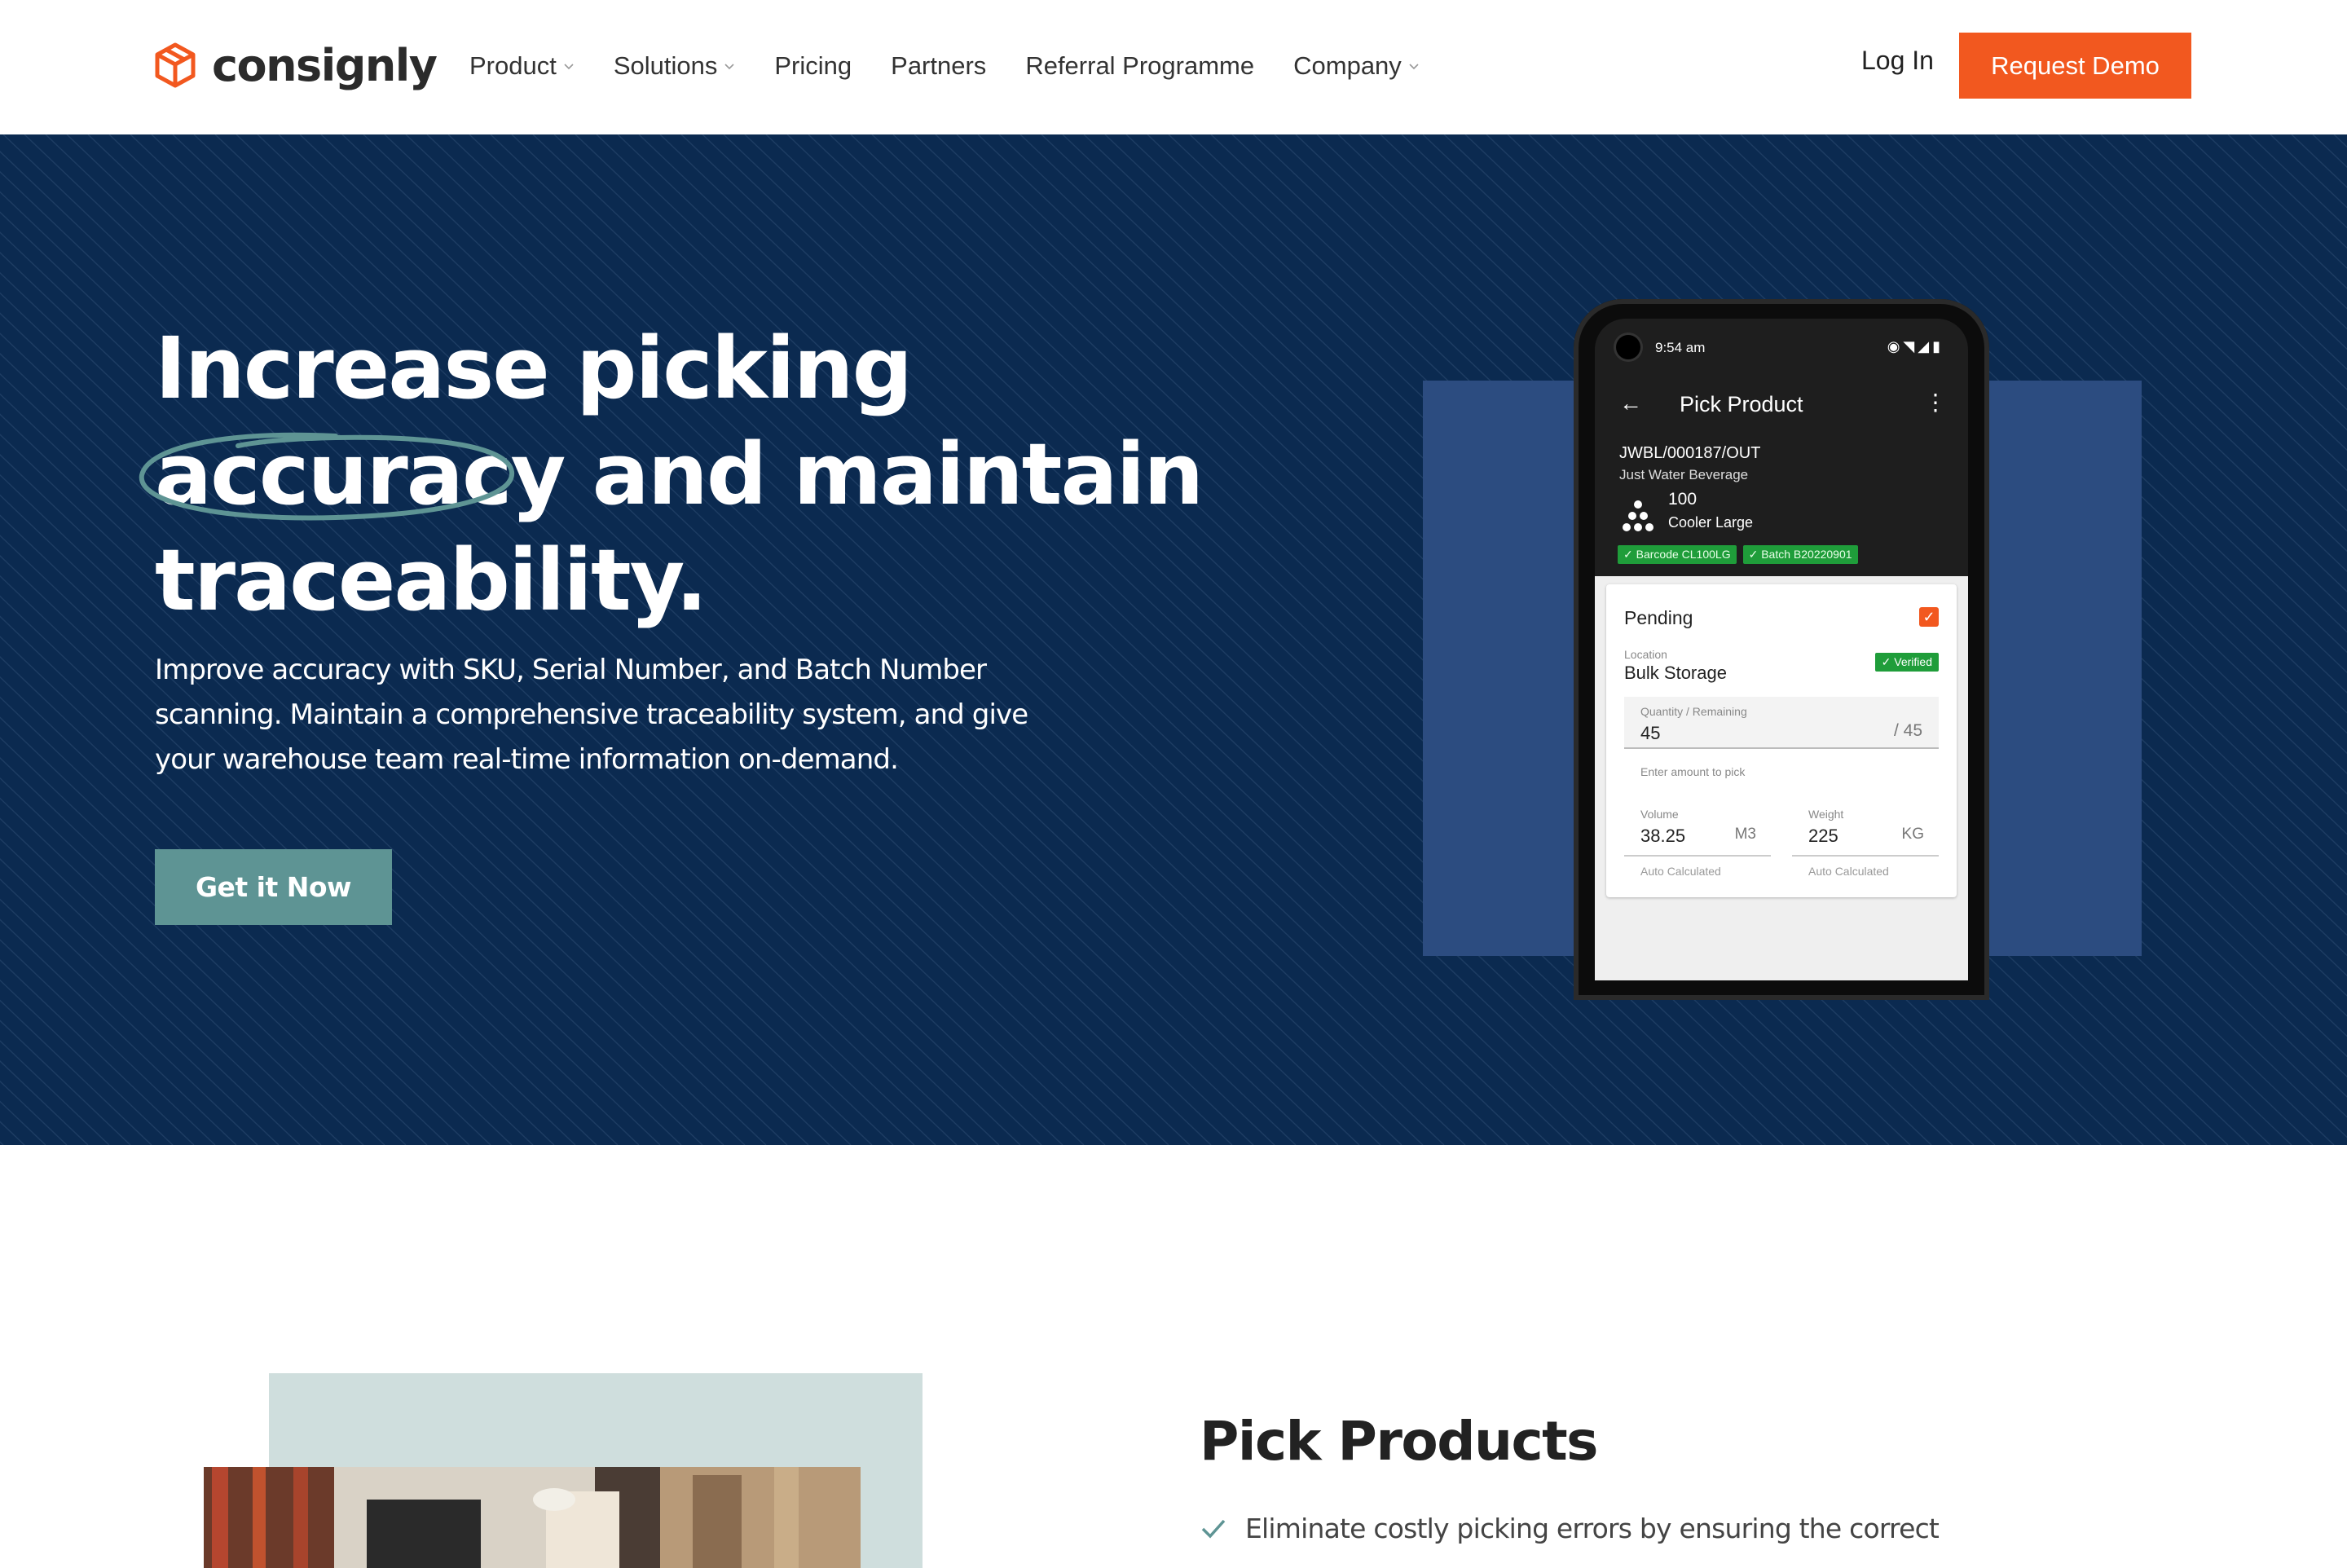 This screenshot has height=1568, width=2347. I want to click on nav-item-solutions: Solutions, so click(675, 66).